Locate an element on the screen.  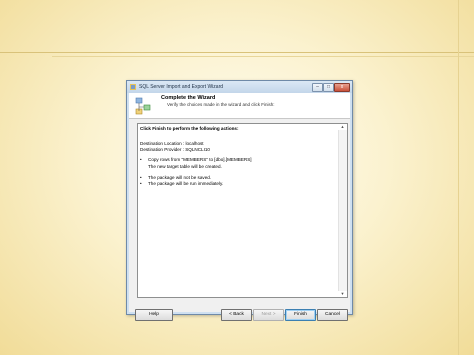
destination-location: Destination Location : localhost is located at coordinates (172, 143).